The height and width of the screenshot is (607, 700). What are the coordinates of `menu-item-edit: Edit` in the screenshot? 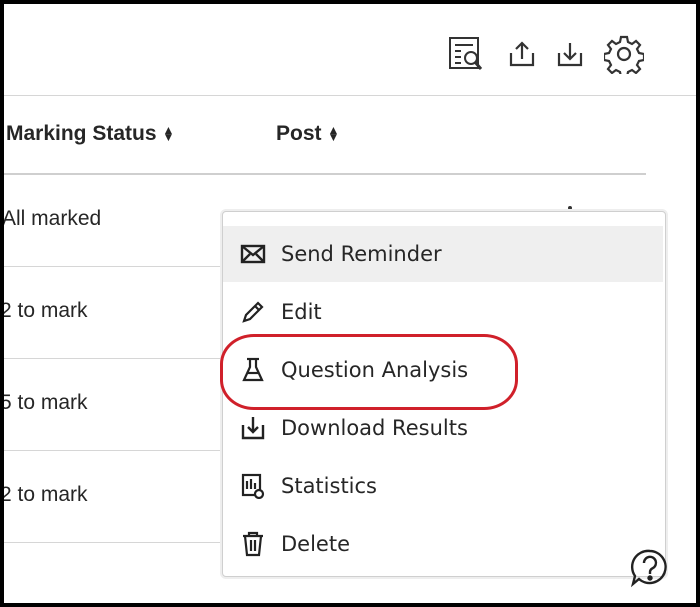 It's located at (443, 312).